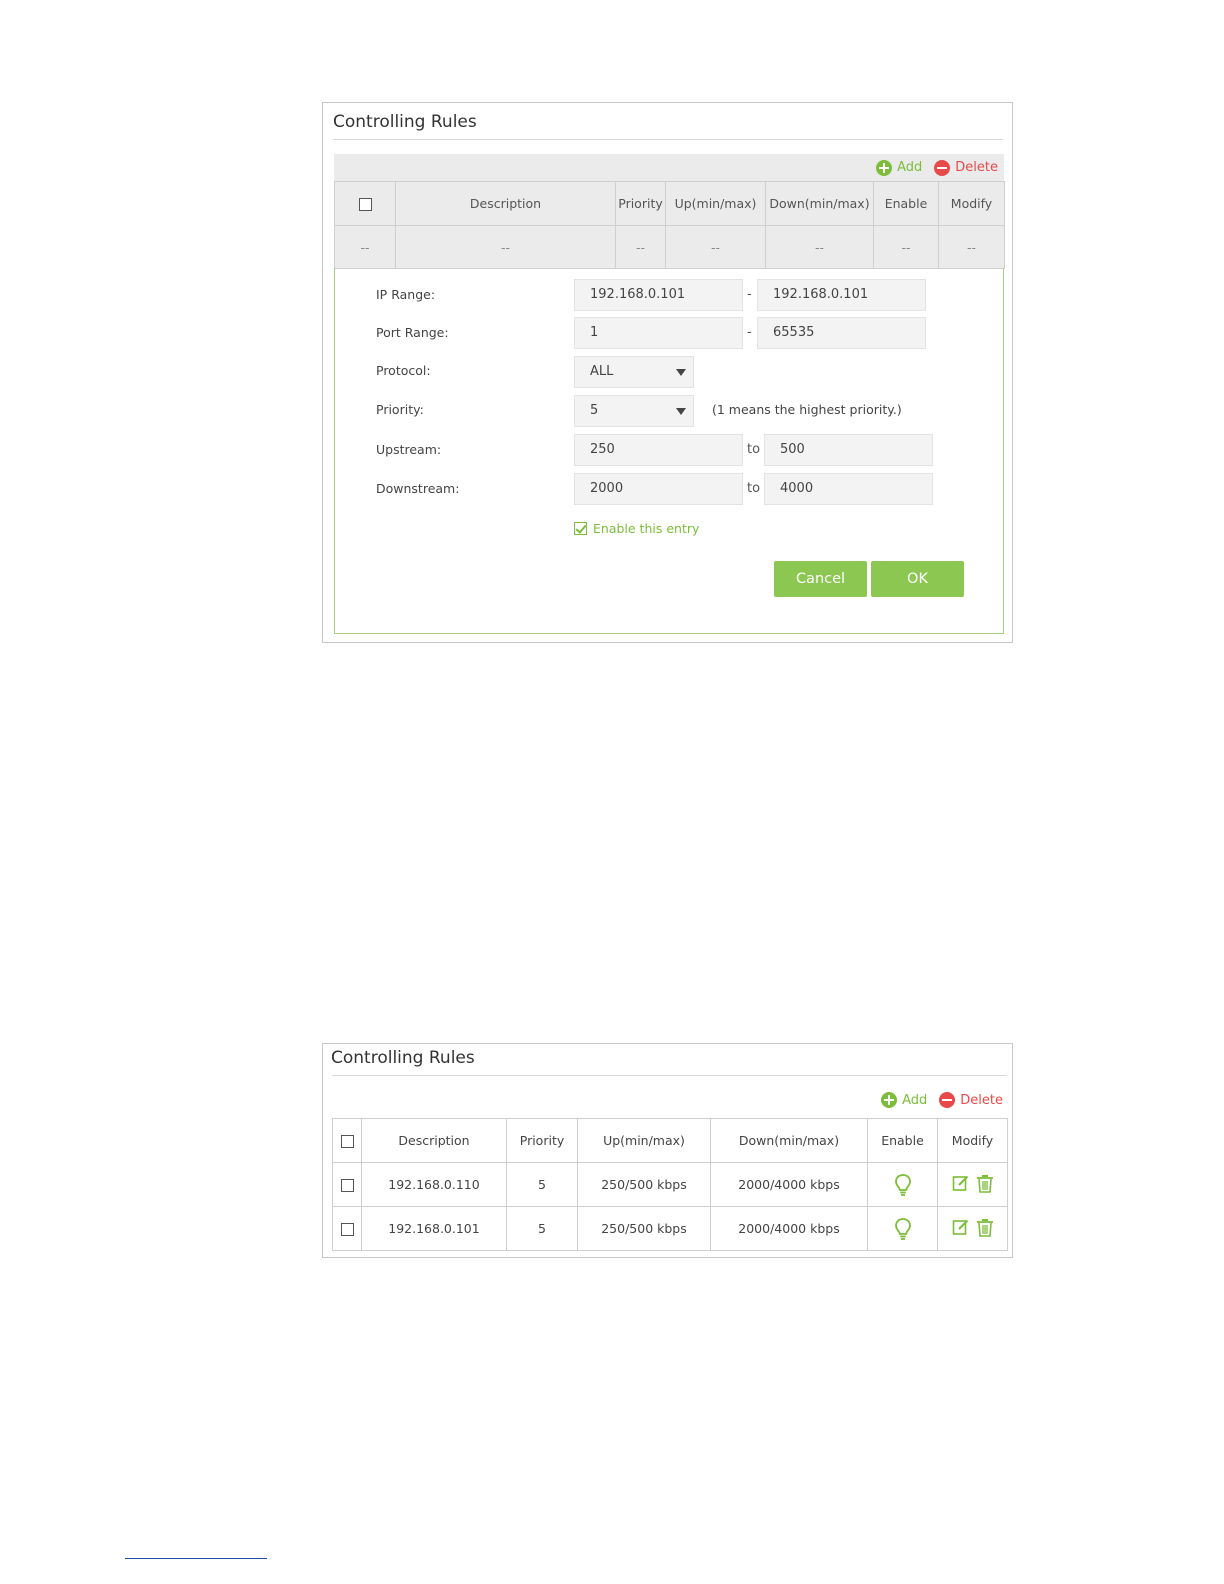 Image resolution: width=1224 pixels, height=1584 pixels. I want to click on protocol-value: ALL, so click(602, 371).